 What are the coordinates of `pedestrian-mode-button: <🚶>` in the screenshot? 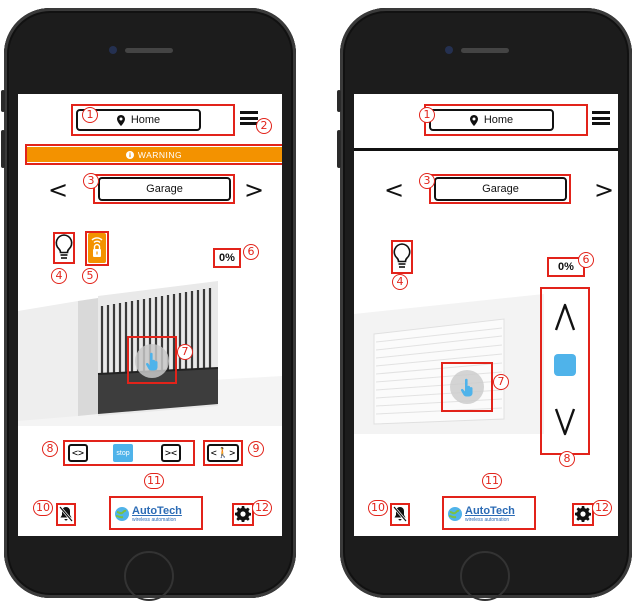 It's located at (223, 453).